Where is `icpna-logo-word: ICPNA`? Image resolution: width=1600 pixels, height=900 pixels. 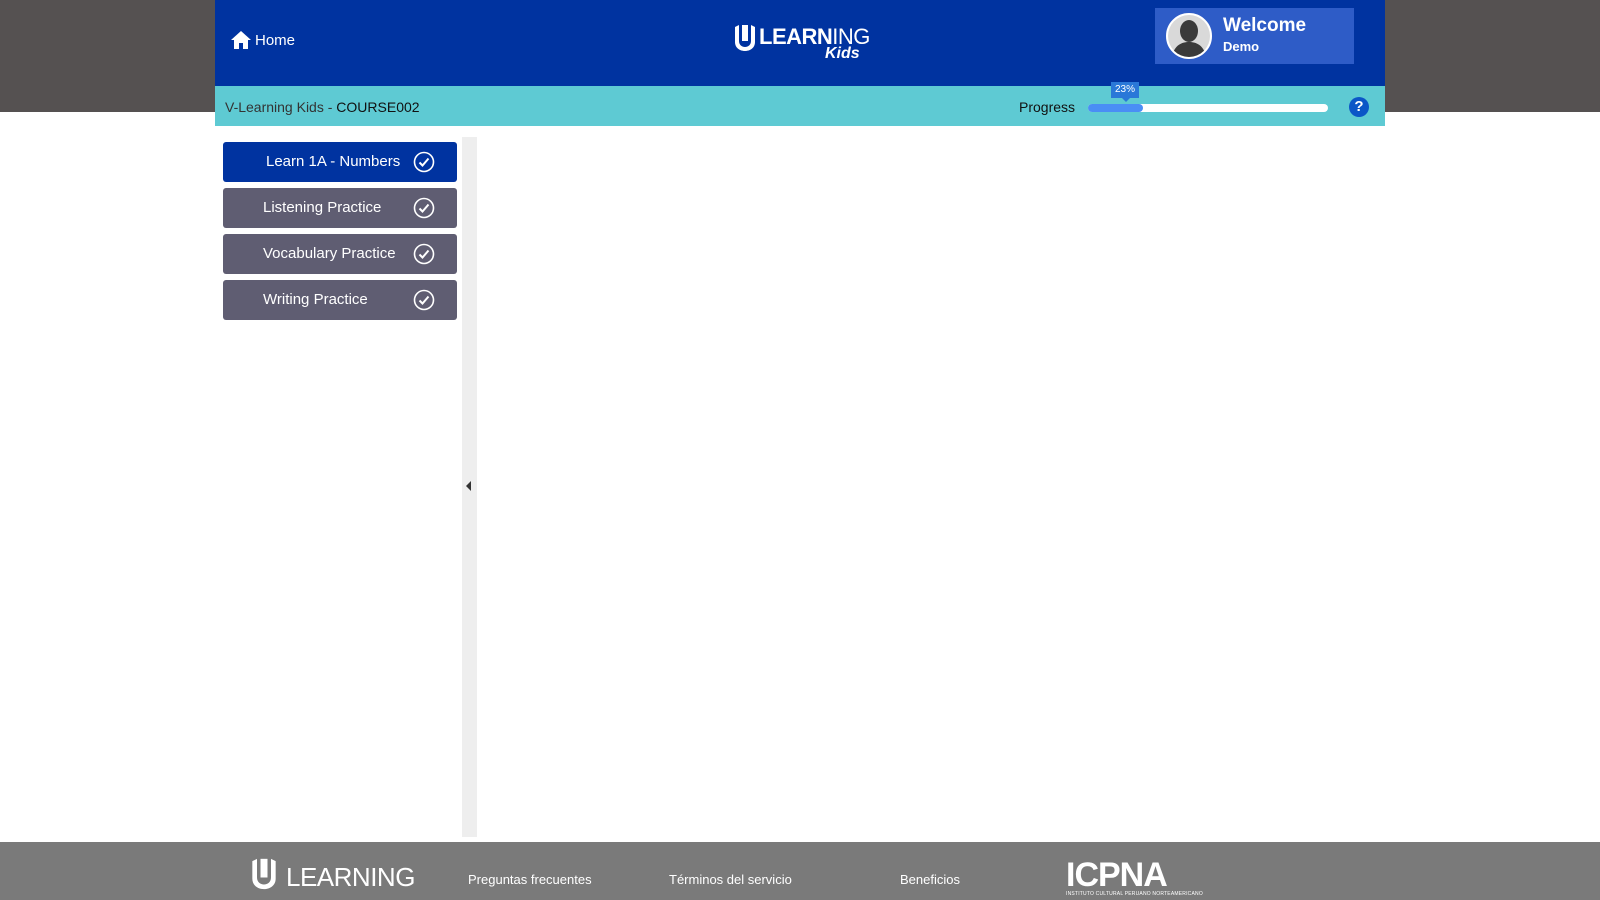 icpna-logo-word: ICPNA is located at coordinates (1117, 875).